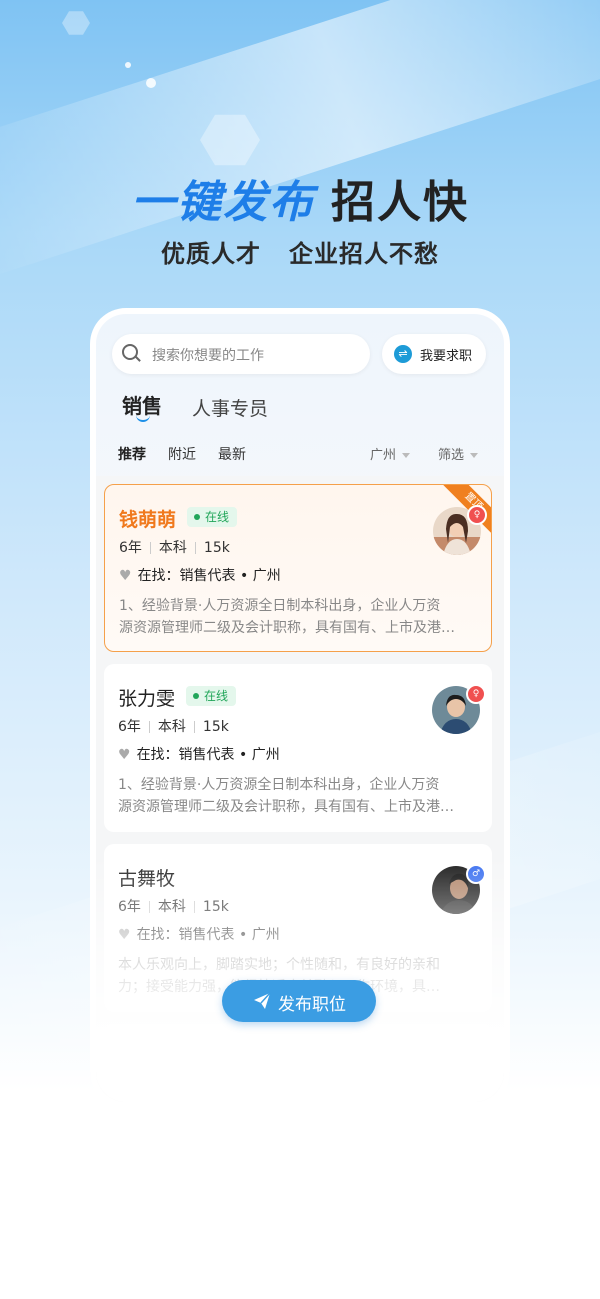  I want to click on city-label: 广州, so click(390, 455).